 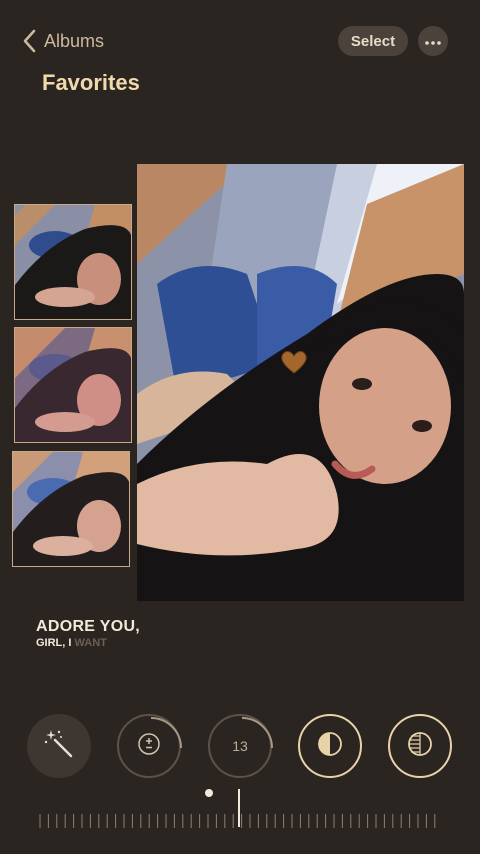 I want to click on contrast-button, so click(x=330, y=746).